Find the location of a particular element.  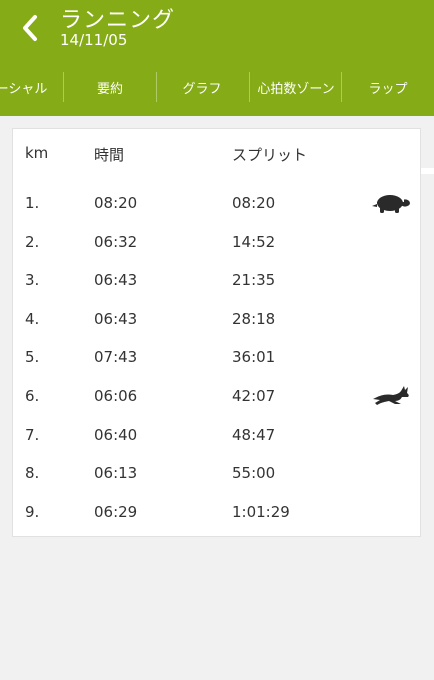

column-header-km: km is located at coordinates (37, 153).